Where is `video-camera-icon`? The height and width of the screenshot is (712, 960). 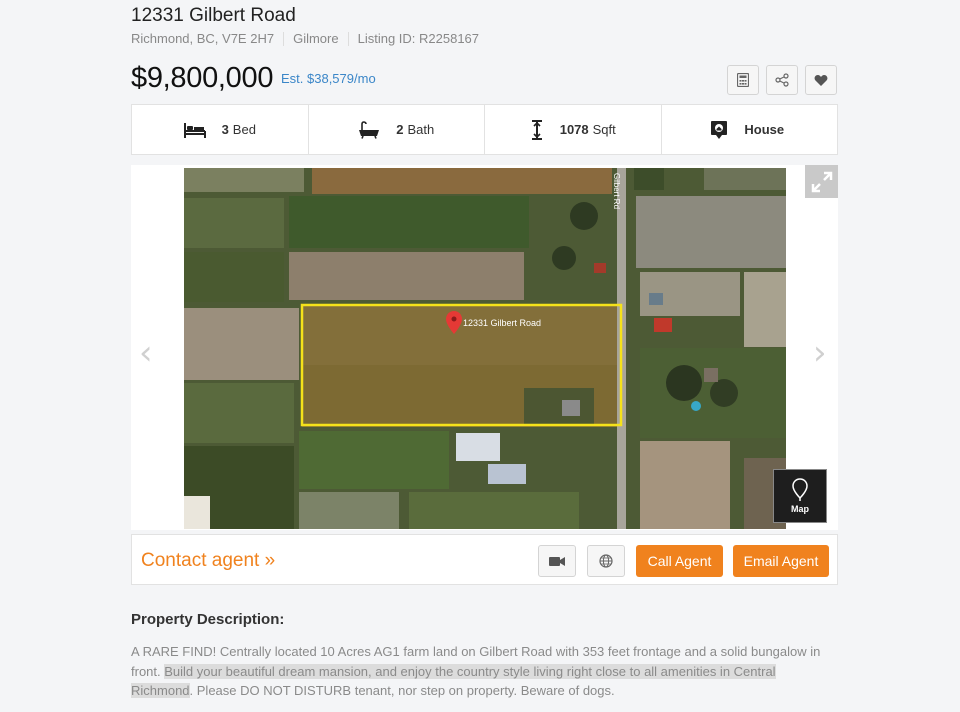
video-camera-icon is located at coordinates (557, 561).